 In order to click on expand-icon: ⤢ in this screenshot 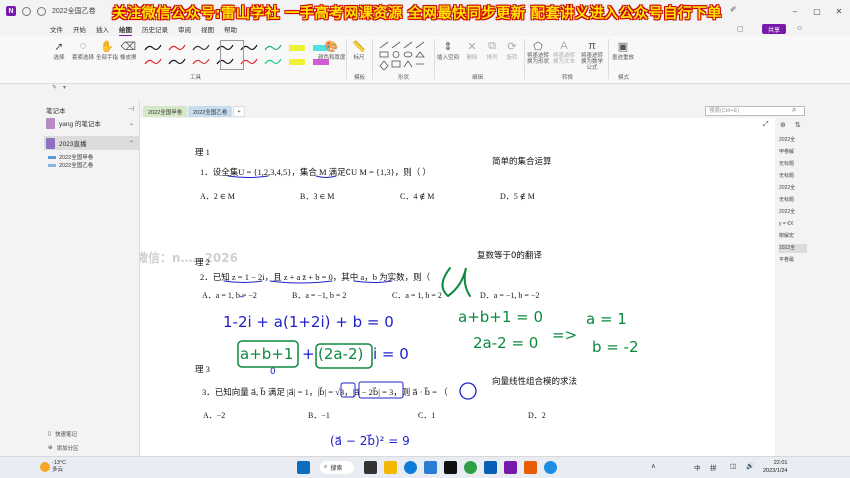, I will do `click(766, 125)`.